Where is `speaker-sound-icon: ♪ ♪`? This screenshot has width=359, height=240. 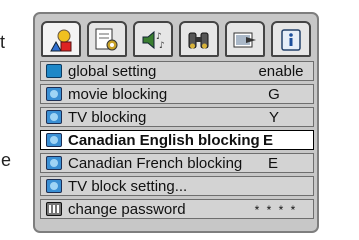
speaker-sound-icon: ♪ ♪ is located at coordinates (153, 40).